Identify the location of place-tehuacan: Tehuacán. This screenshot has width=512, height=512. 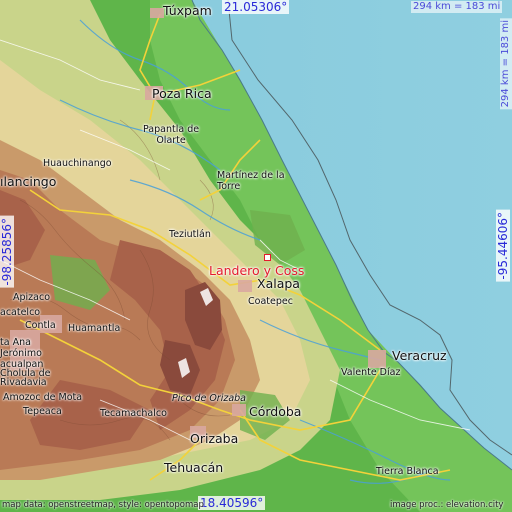
(193, 468).